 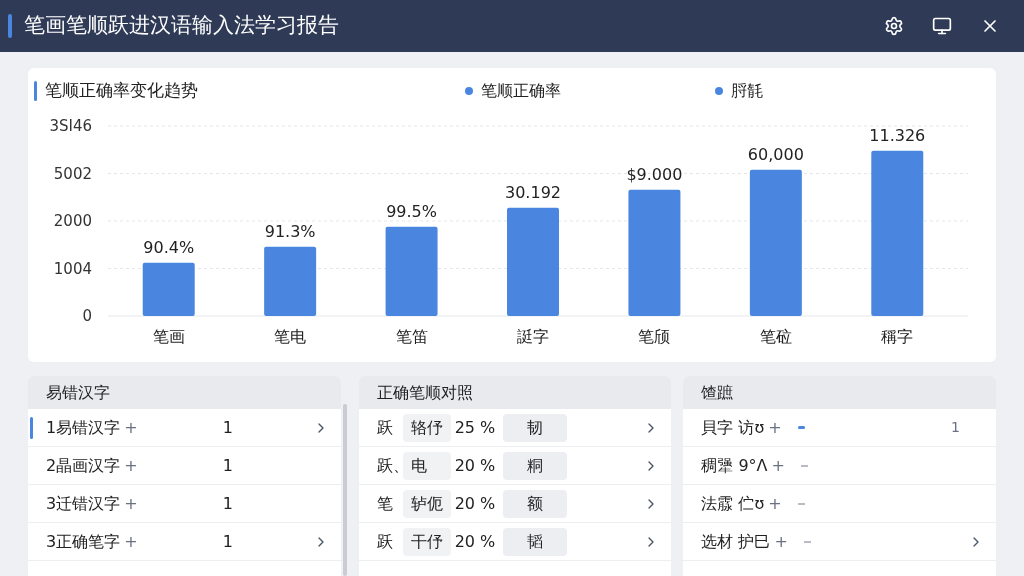 I want to click on category-label: 笔画, so click(x=168, y=336).